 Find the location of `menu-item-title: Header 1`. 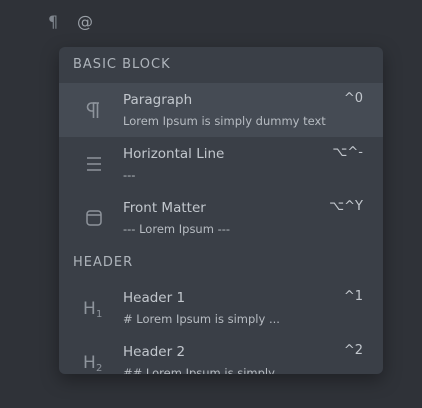

menu-item-title: Header 1 is located at coordinates (154, 298).